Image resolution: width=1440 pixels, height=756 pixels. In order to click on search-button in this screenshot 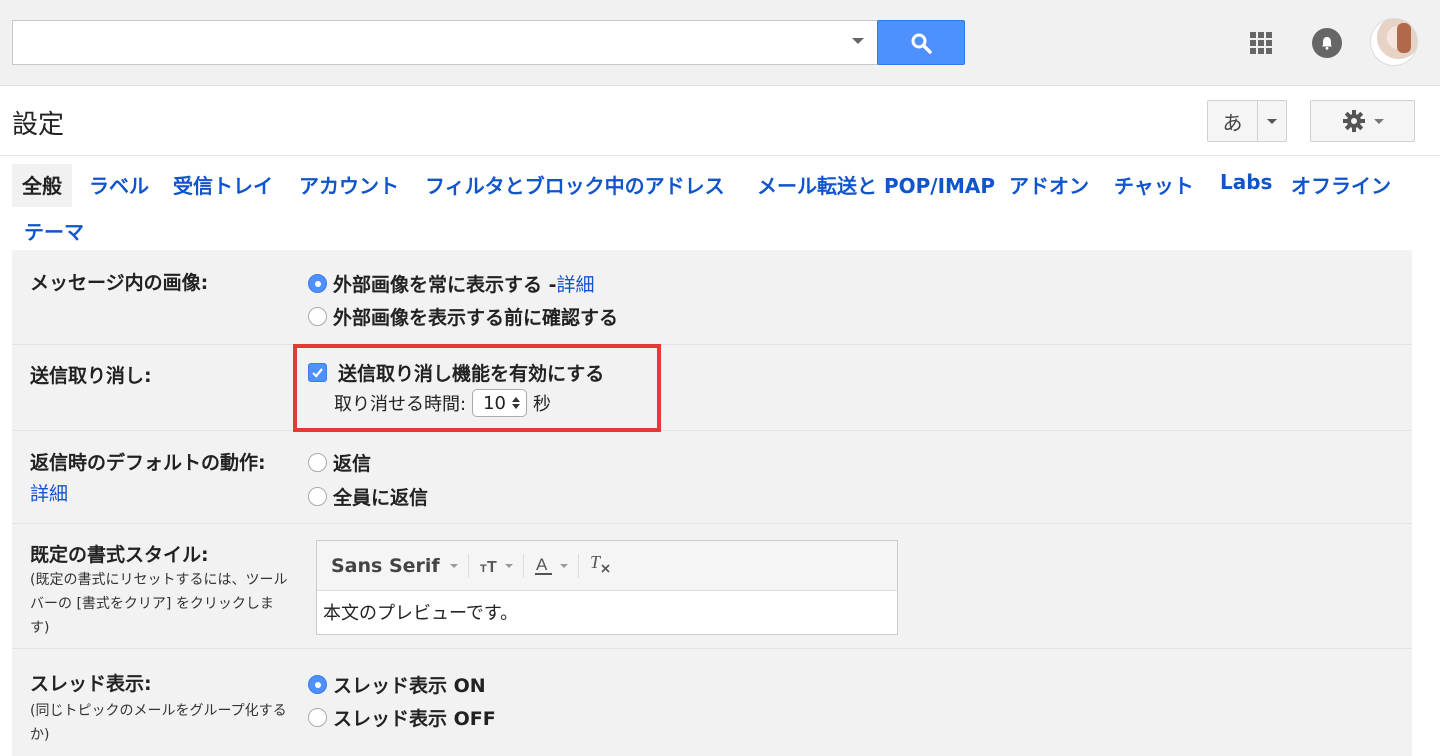, I will do `click(921, 42)`.